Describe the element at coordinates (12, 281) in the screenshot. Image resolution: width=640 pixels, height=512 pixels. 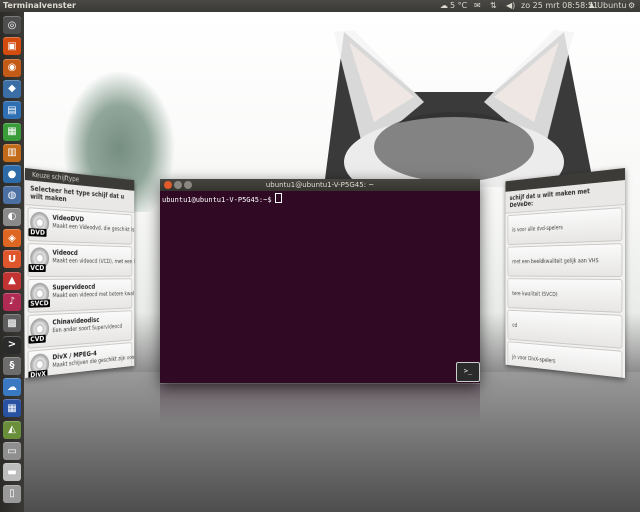
I see `launcher-media-player-icon: ▲` at that location.